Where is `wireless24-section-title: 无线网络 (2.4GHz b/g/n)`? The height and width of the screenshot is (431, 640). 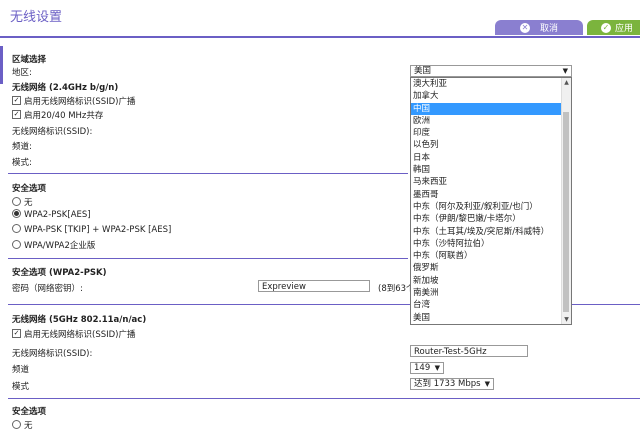 wireless24-section-title: 无线网络 (2.4GHz b/g/n) is located at coordinates (65, 88).